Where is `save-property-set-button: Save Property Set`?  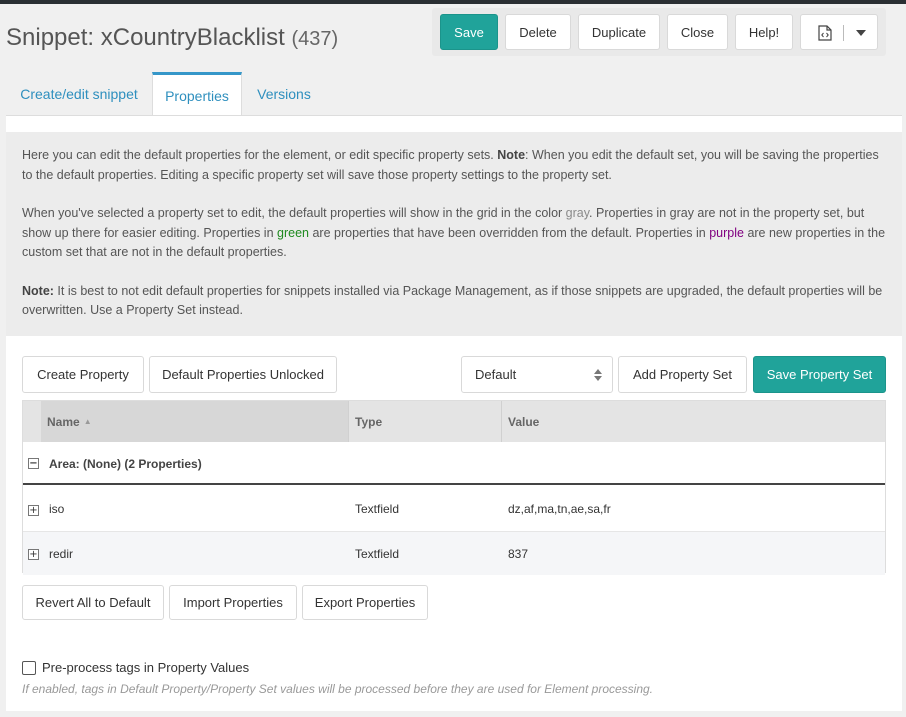 save-property-set-button: Save Property Set is located at coordinates (819, 374).